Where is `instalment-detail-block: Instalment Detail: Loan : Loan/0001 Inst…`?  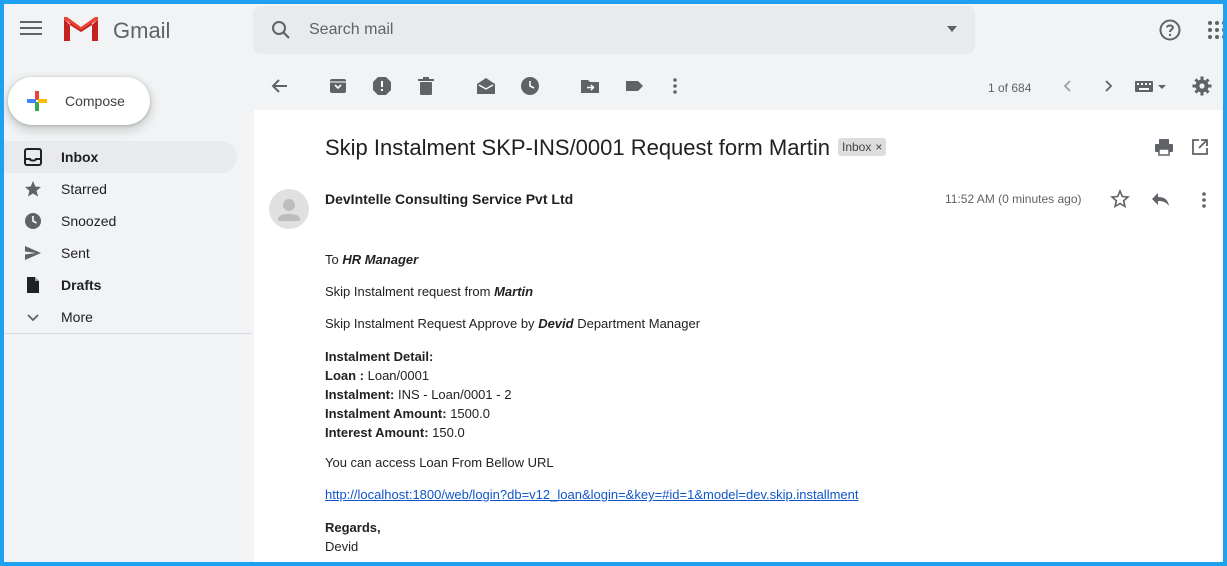
instalment-detail-block: Instalment Detail: Loan : Loan/0001 Inst… is located at coordinates (765, 394).